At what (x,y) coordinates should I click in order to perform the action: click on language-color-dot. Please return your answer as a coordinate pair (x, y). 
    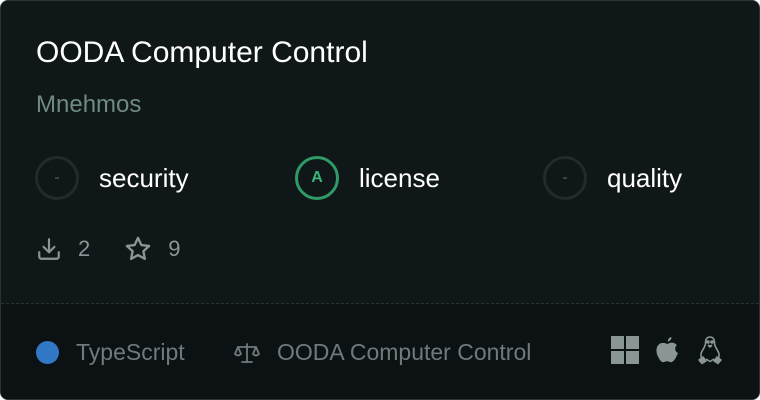
    Looking at the image, I should click on (47, 352).